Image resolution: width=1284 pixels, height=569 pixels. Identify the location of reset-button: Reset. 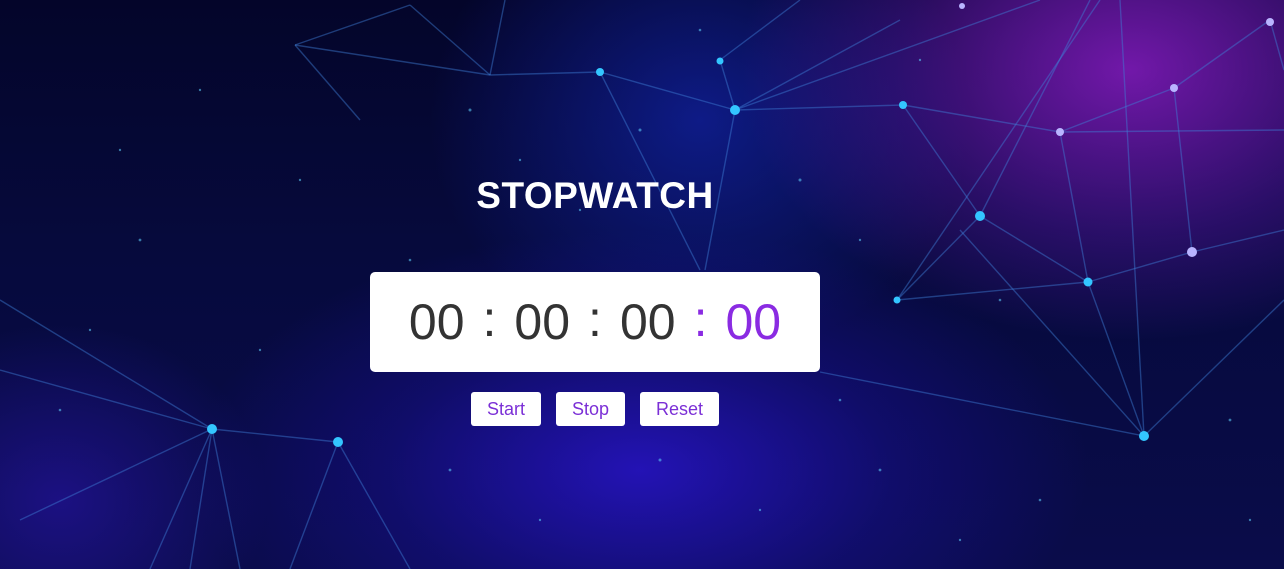
(680, 409).